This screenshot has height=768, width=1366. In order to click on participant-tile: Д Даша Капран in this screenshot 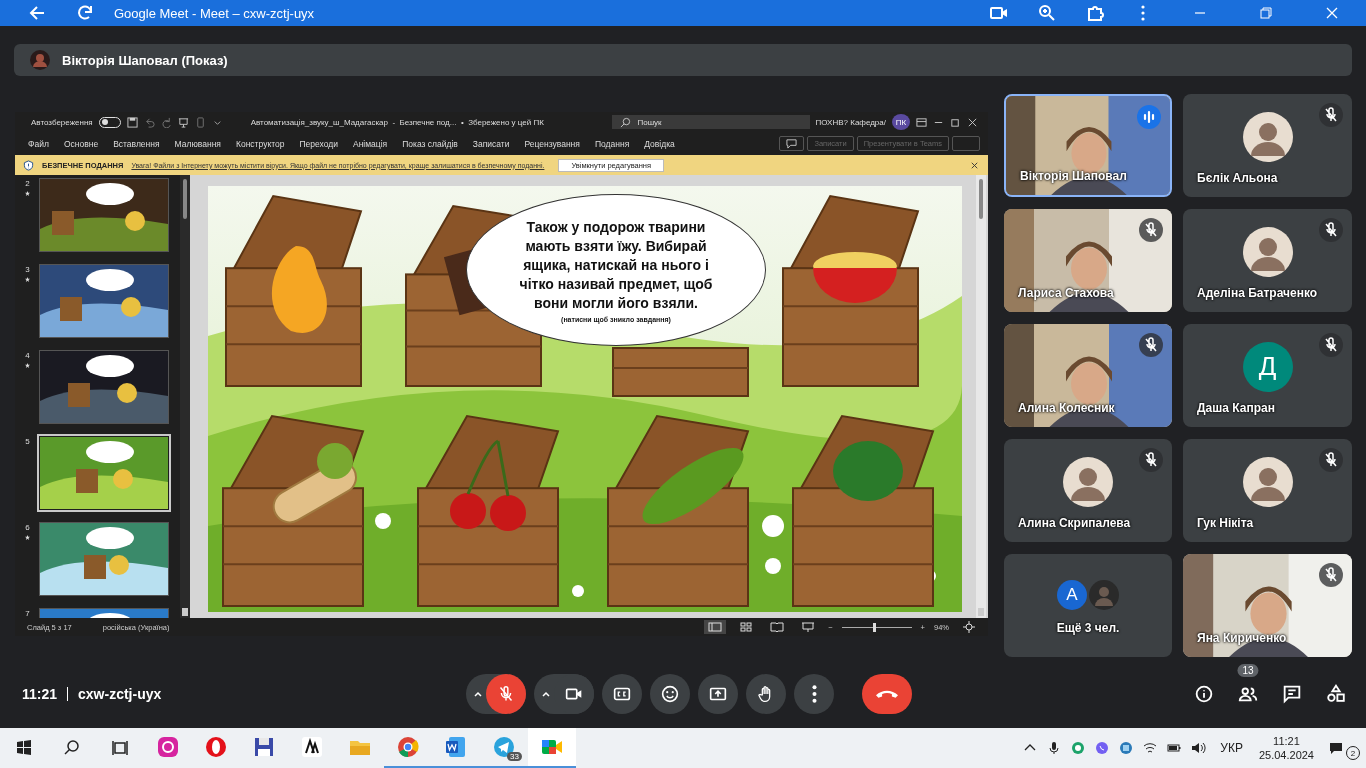, I will do `click(1267, 375)`.